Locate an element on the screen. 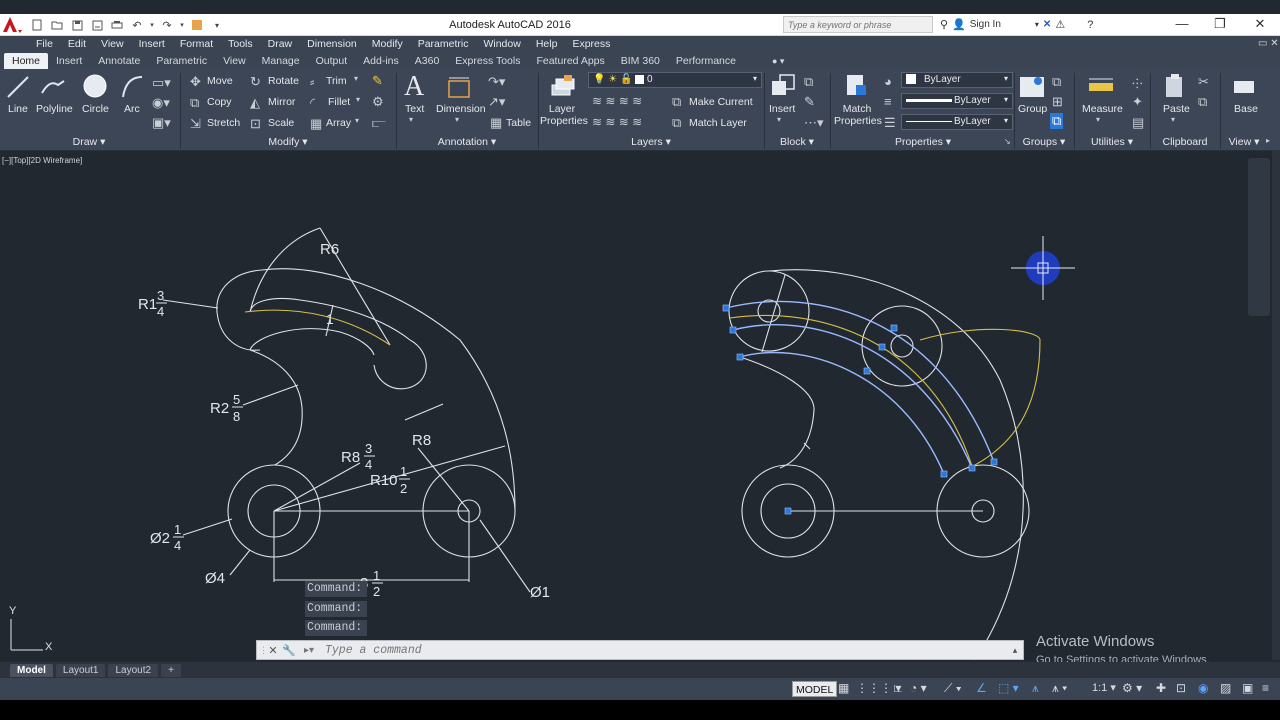  boundary-icon: ▣▾ is located at coordinates (161, 123).